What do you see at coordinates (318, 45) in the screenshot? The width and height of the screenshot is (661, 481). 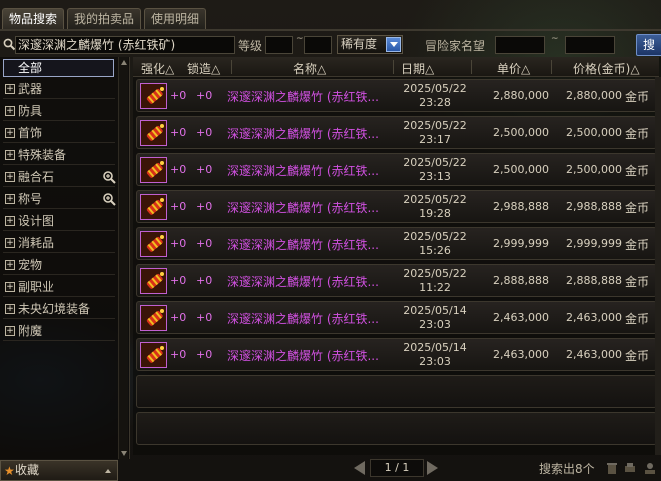 I see `level-max-input` at bounding box center [318, 45].